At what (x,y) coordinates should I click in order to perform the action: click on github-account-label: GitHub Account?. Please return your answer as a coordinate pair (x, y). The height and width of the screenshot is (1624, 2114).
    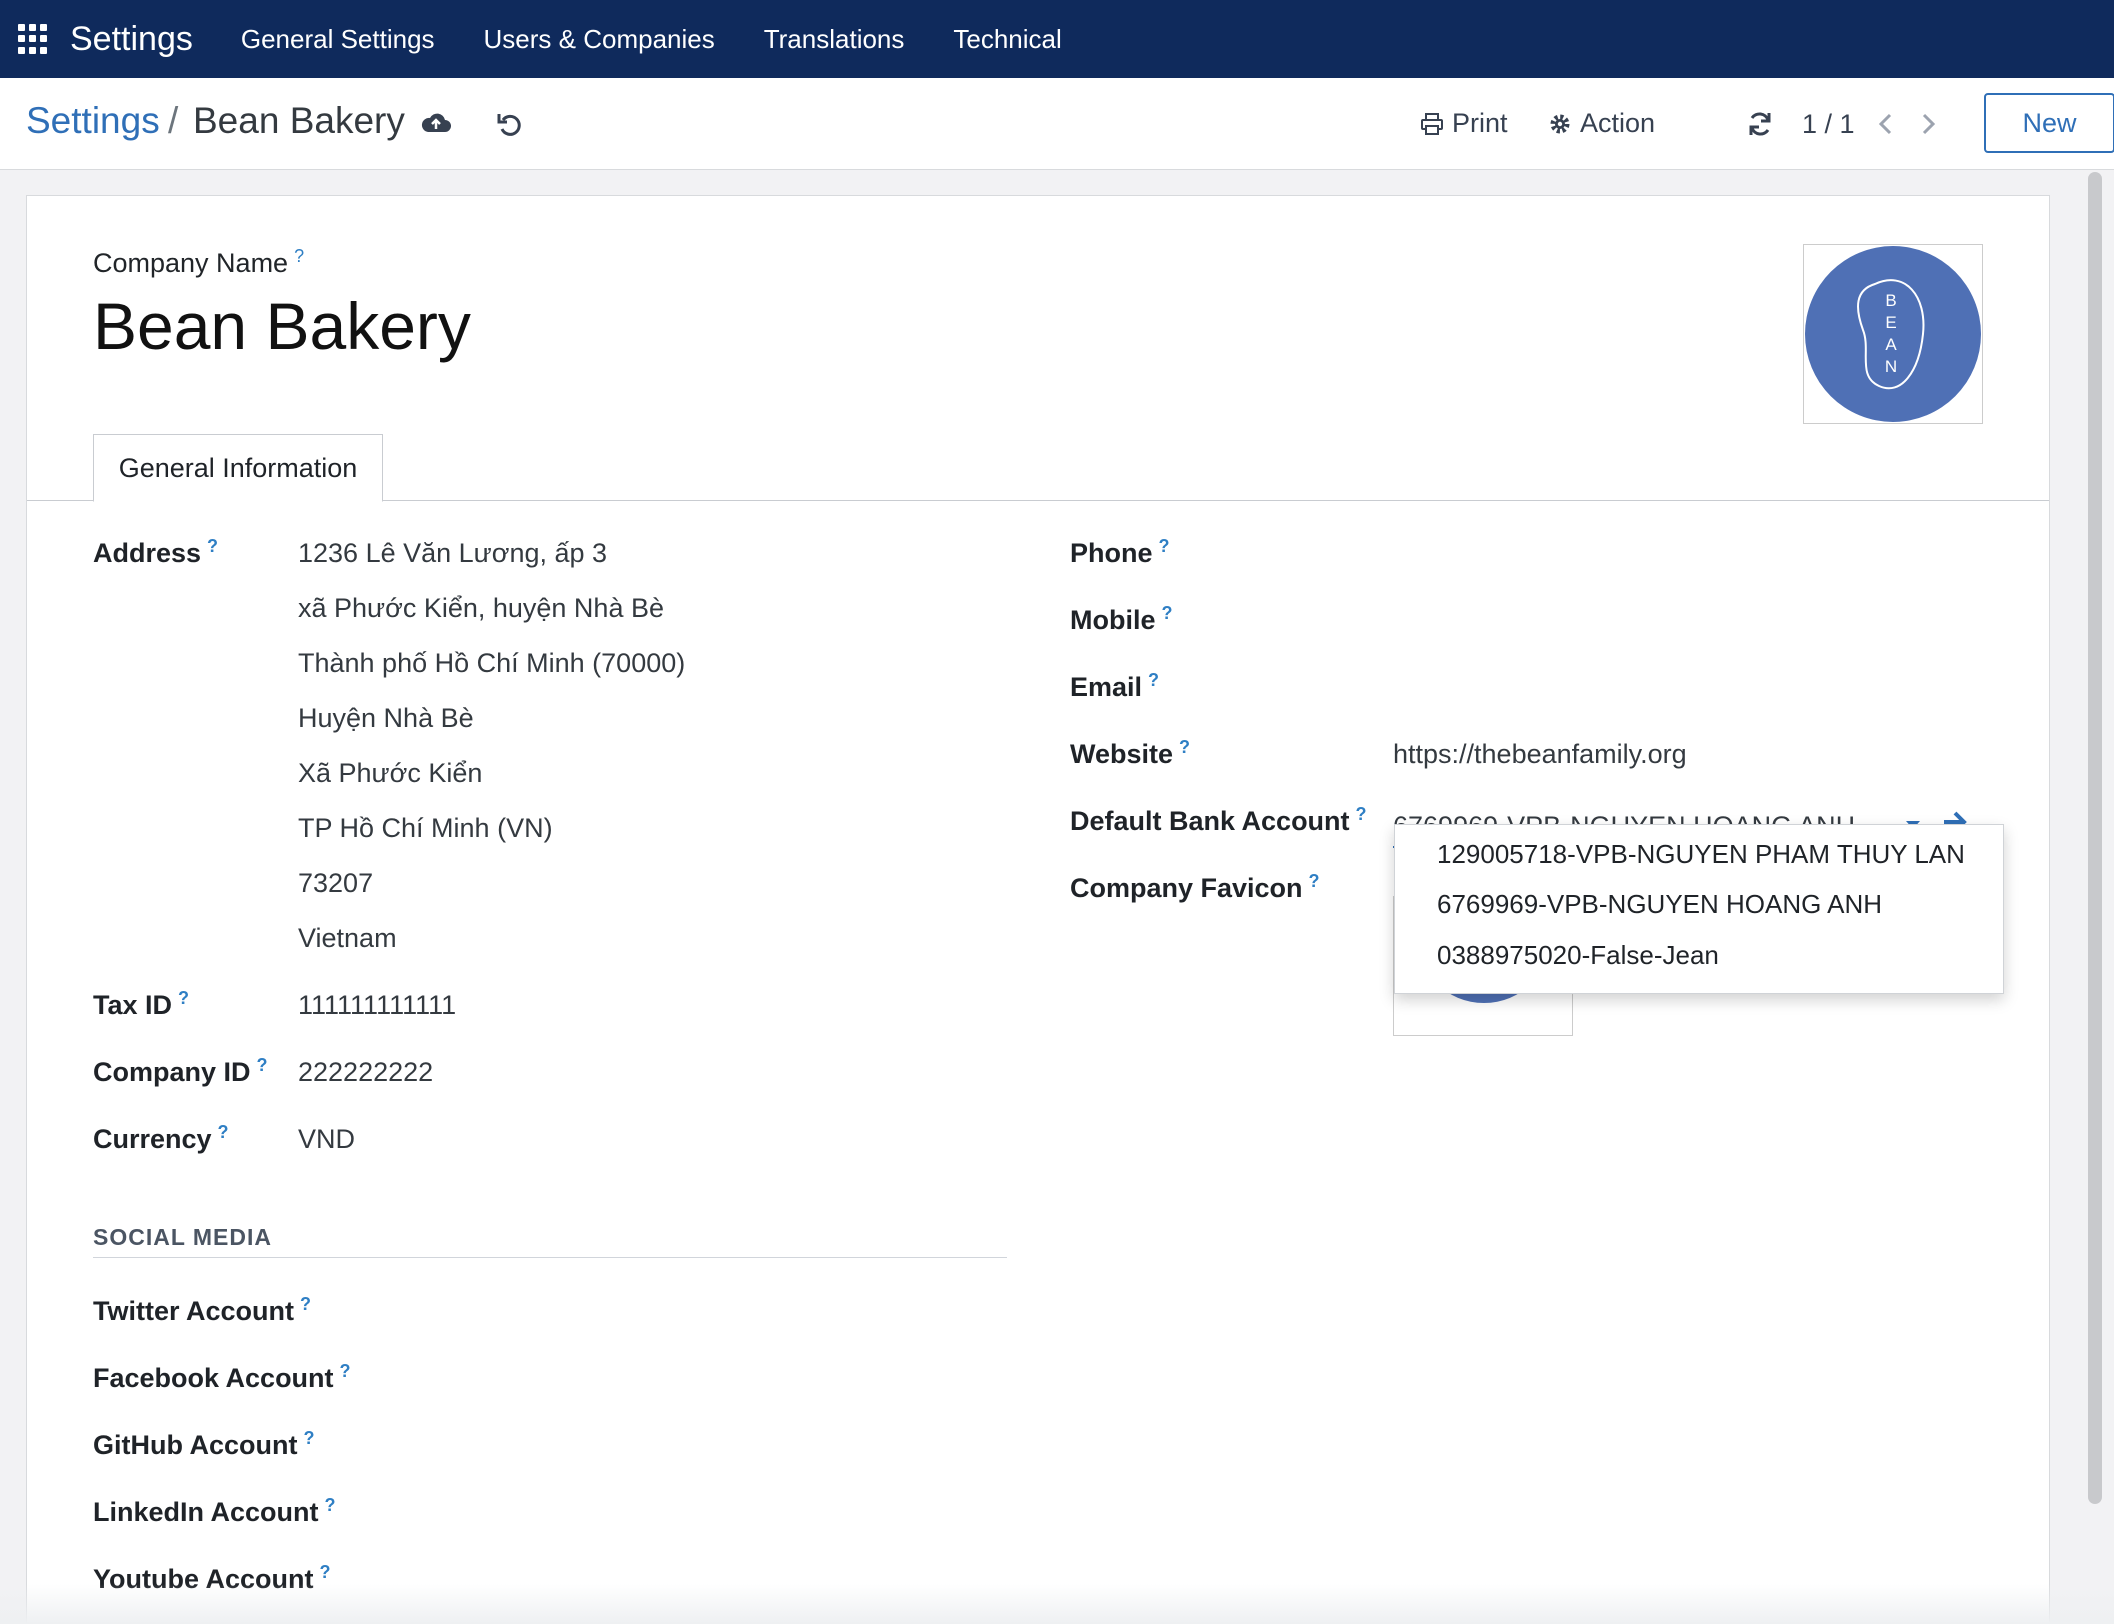
    Looking at the image, I should click on (204, 1444).